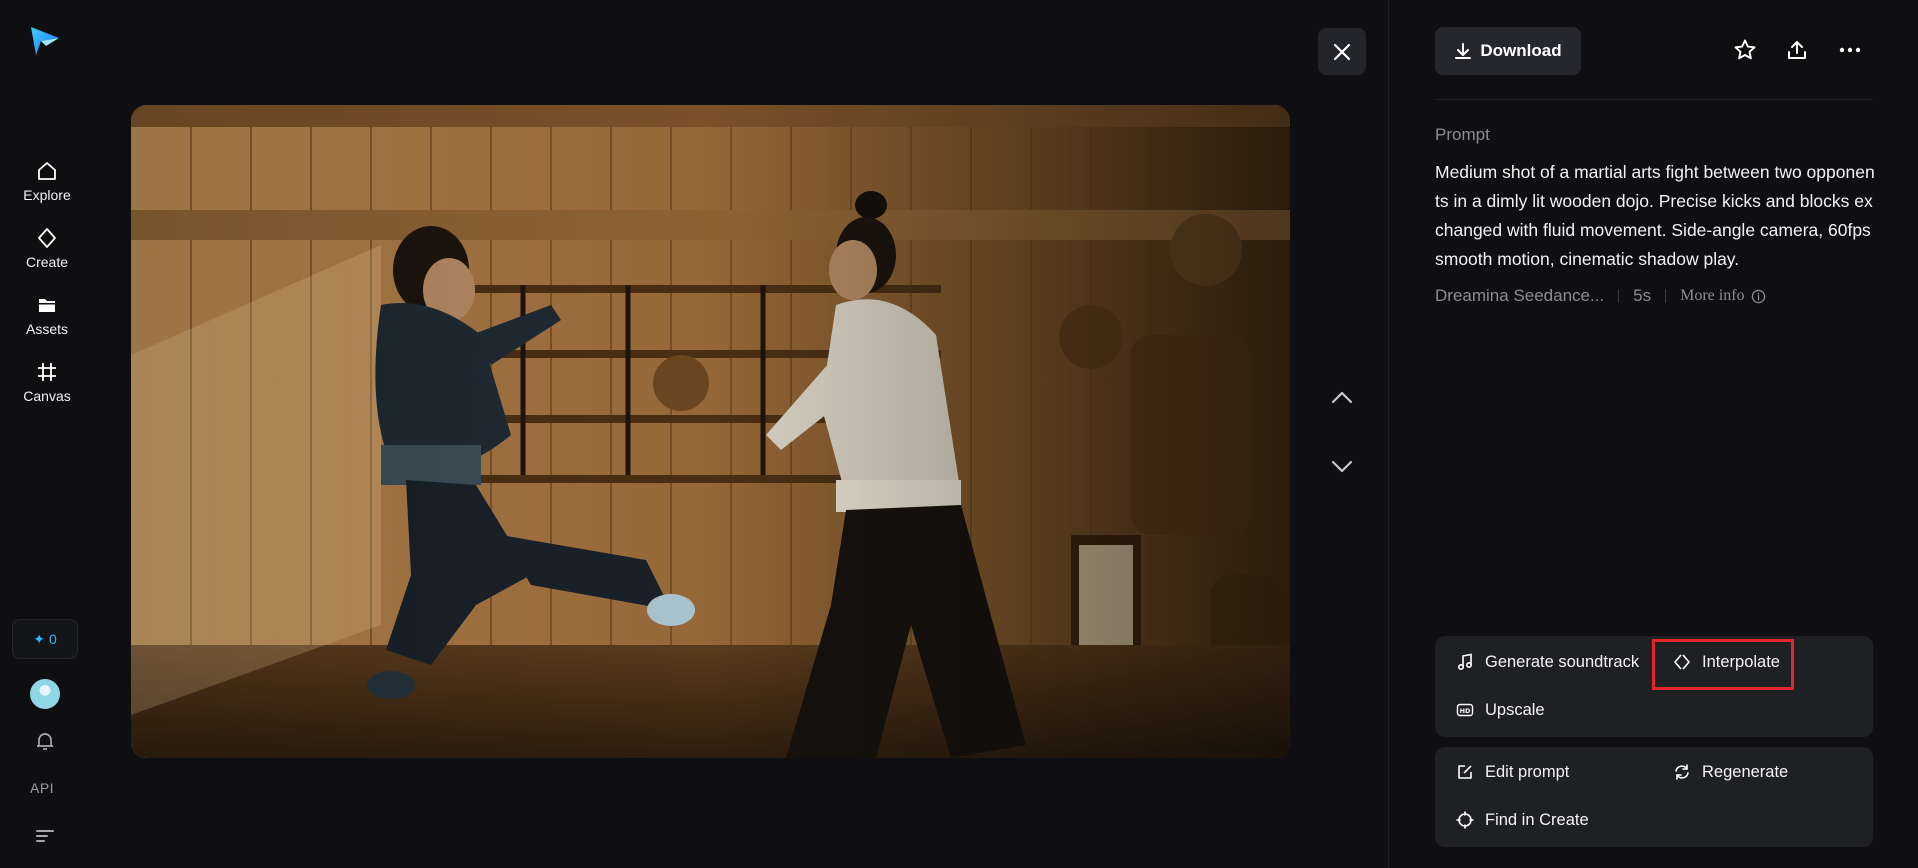 This screenshot has width=1918, height=868. What do you see at coordinates (47, 171) in the screenshot?
I see `home-icon` at bounding box center [47, 171].